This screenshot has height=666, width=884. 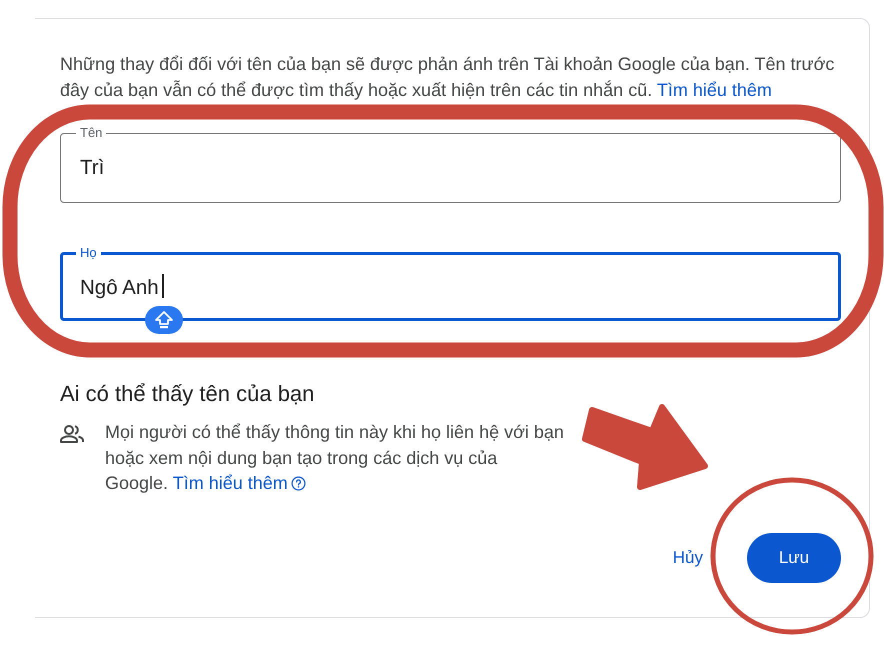 What do you see at coordinates (794, 558) in the screenshot?
I see `save-button: Lưu` at bounding box center [794, 558].